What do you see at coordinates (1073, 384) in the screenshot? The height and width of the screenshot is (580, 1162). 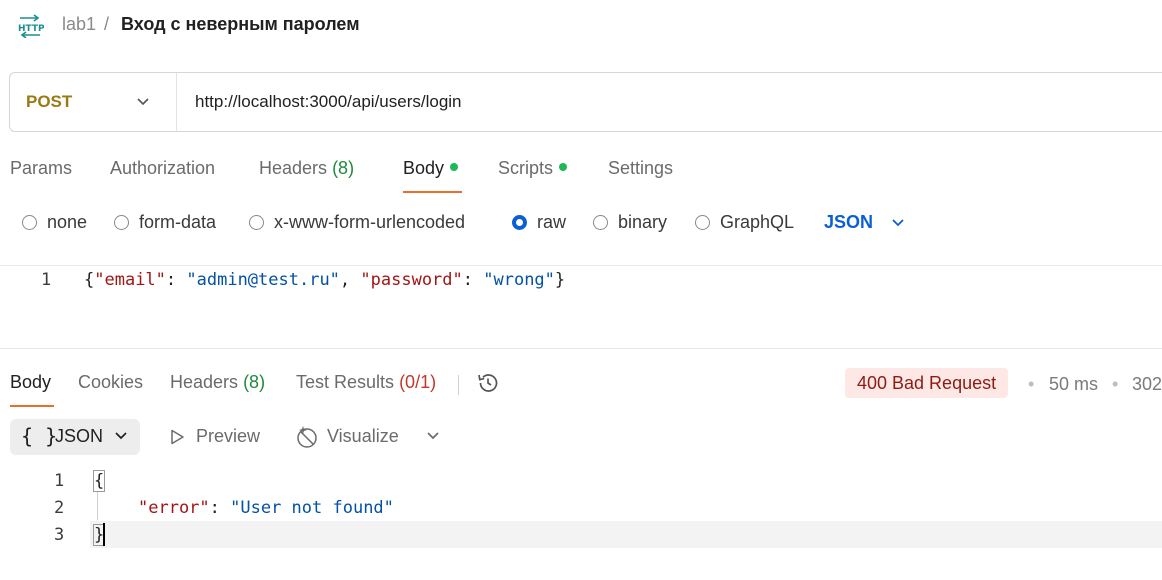 I see `response-time: 50 ms` at bounding box center [1073, 384].